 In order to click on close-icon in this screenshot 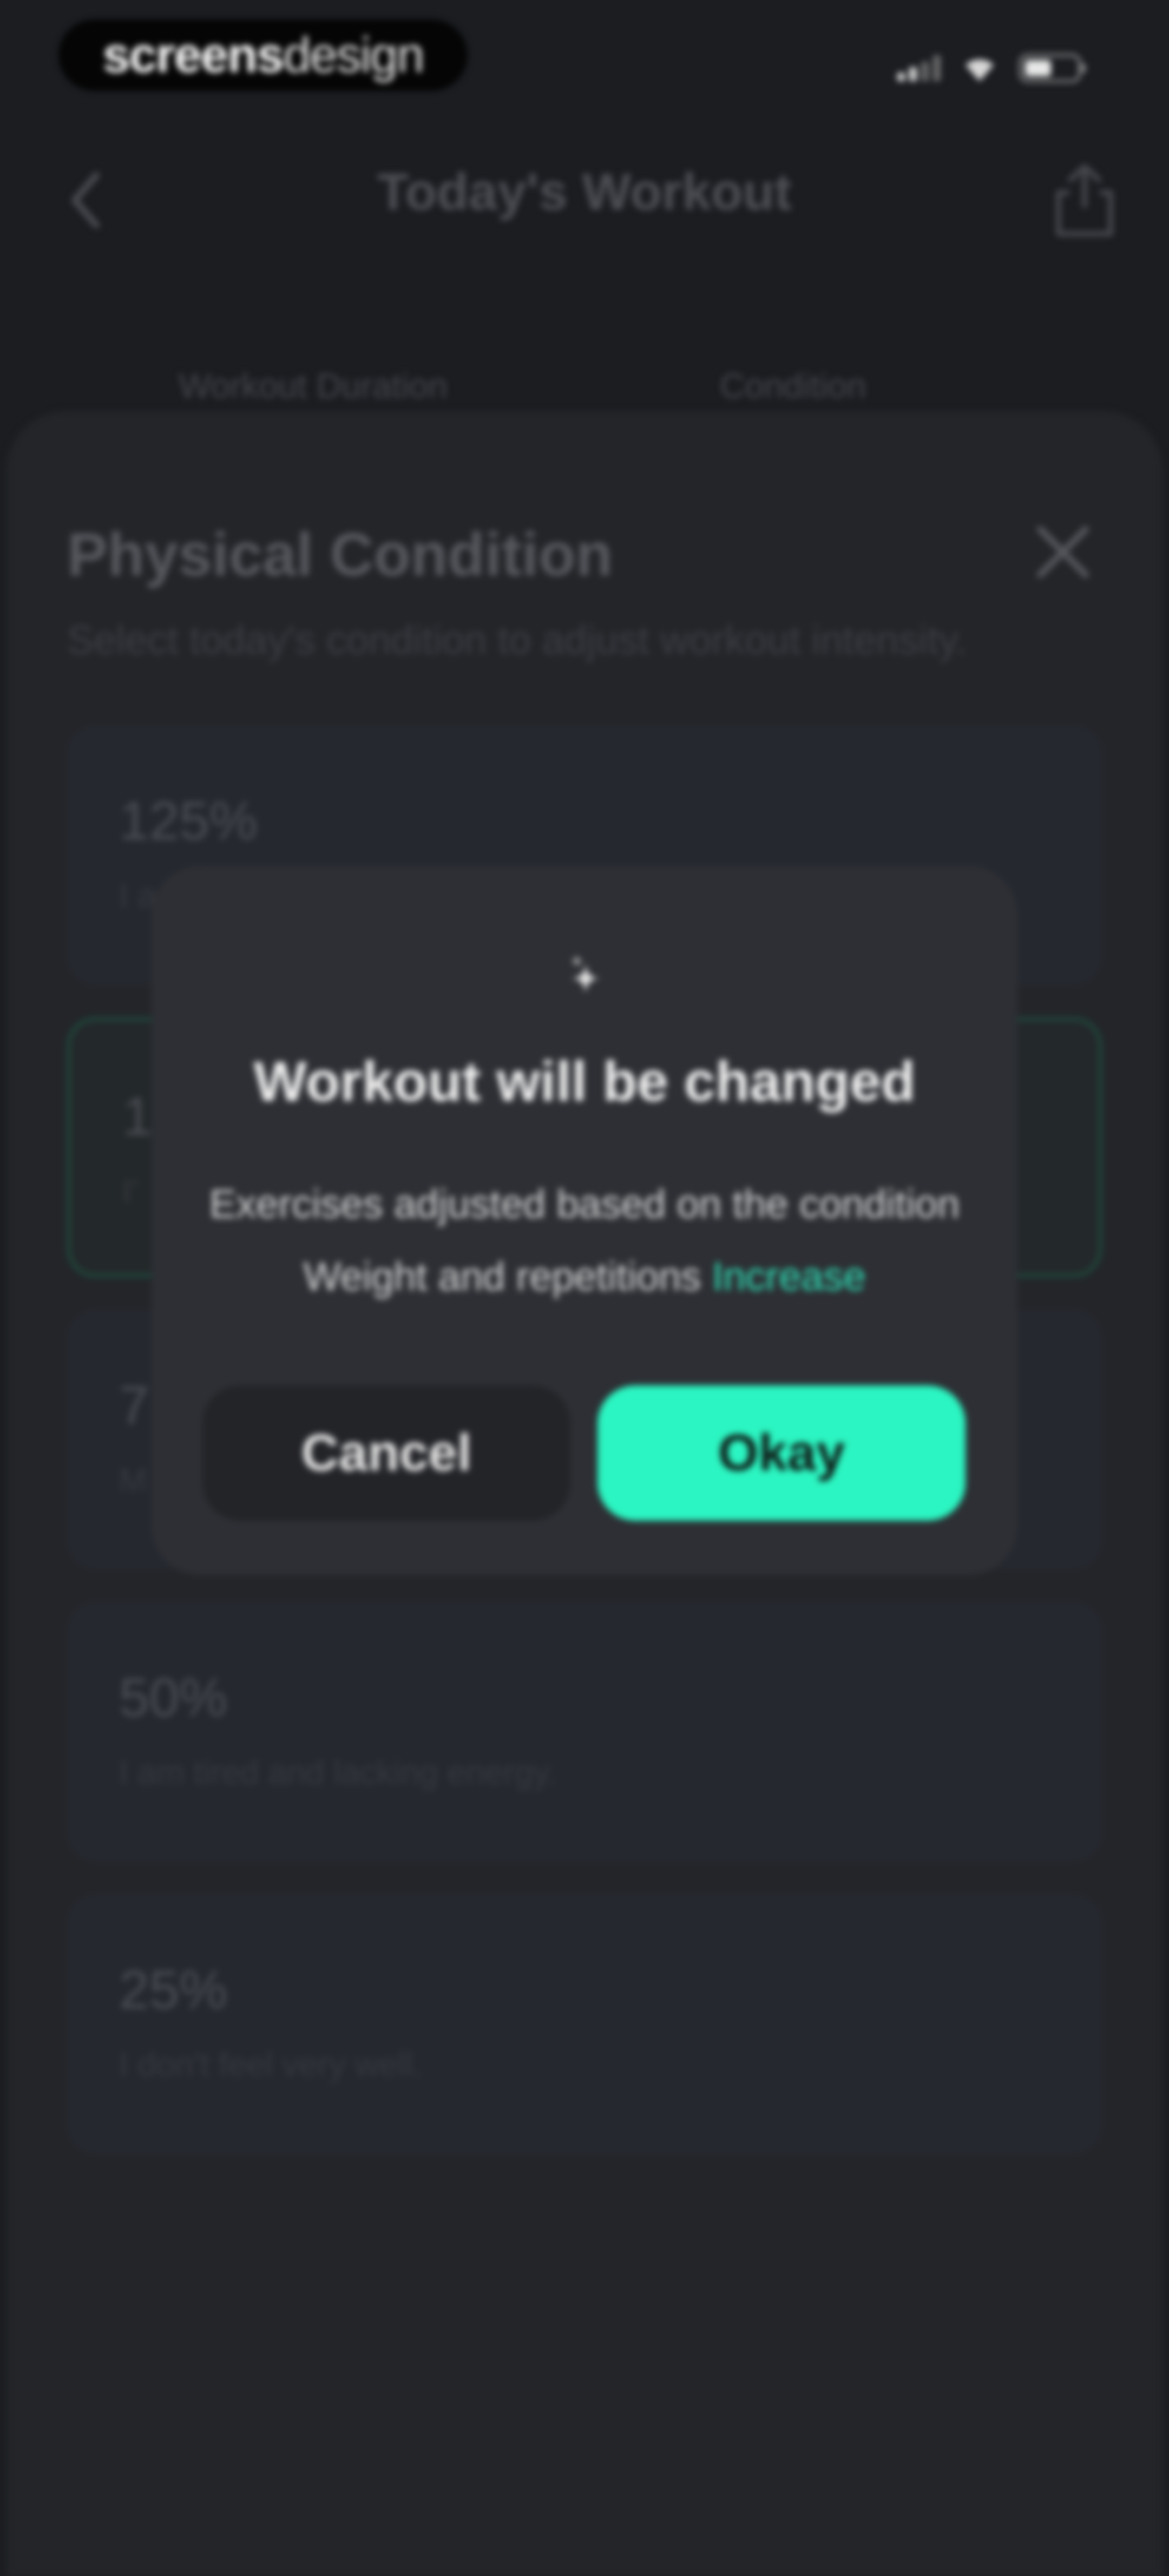, I will do `click(1062, 552)`.